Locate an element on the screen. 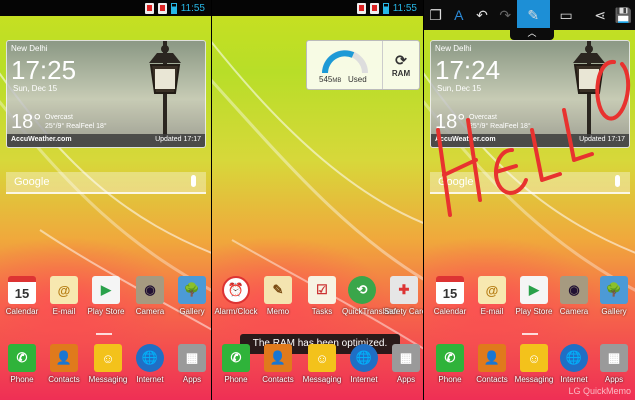 The height and width of the screenshot is (400, 635). toolbar-collapse-tab: ︿ is located at coordinates (532, 34).